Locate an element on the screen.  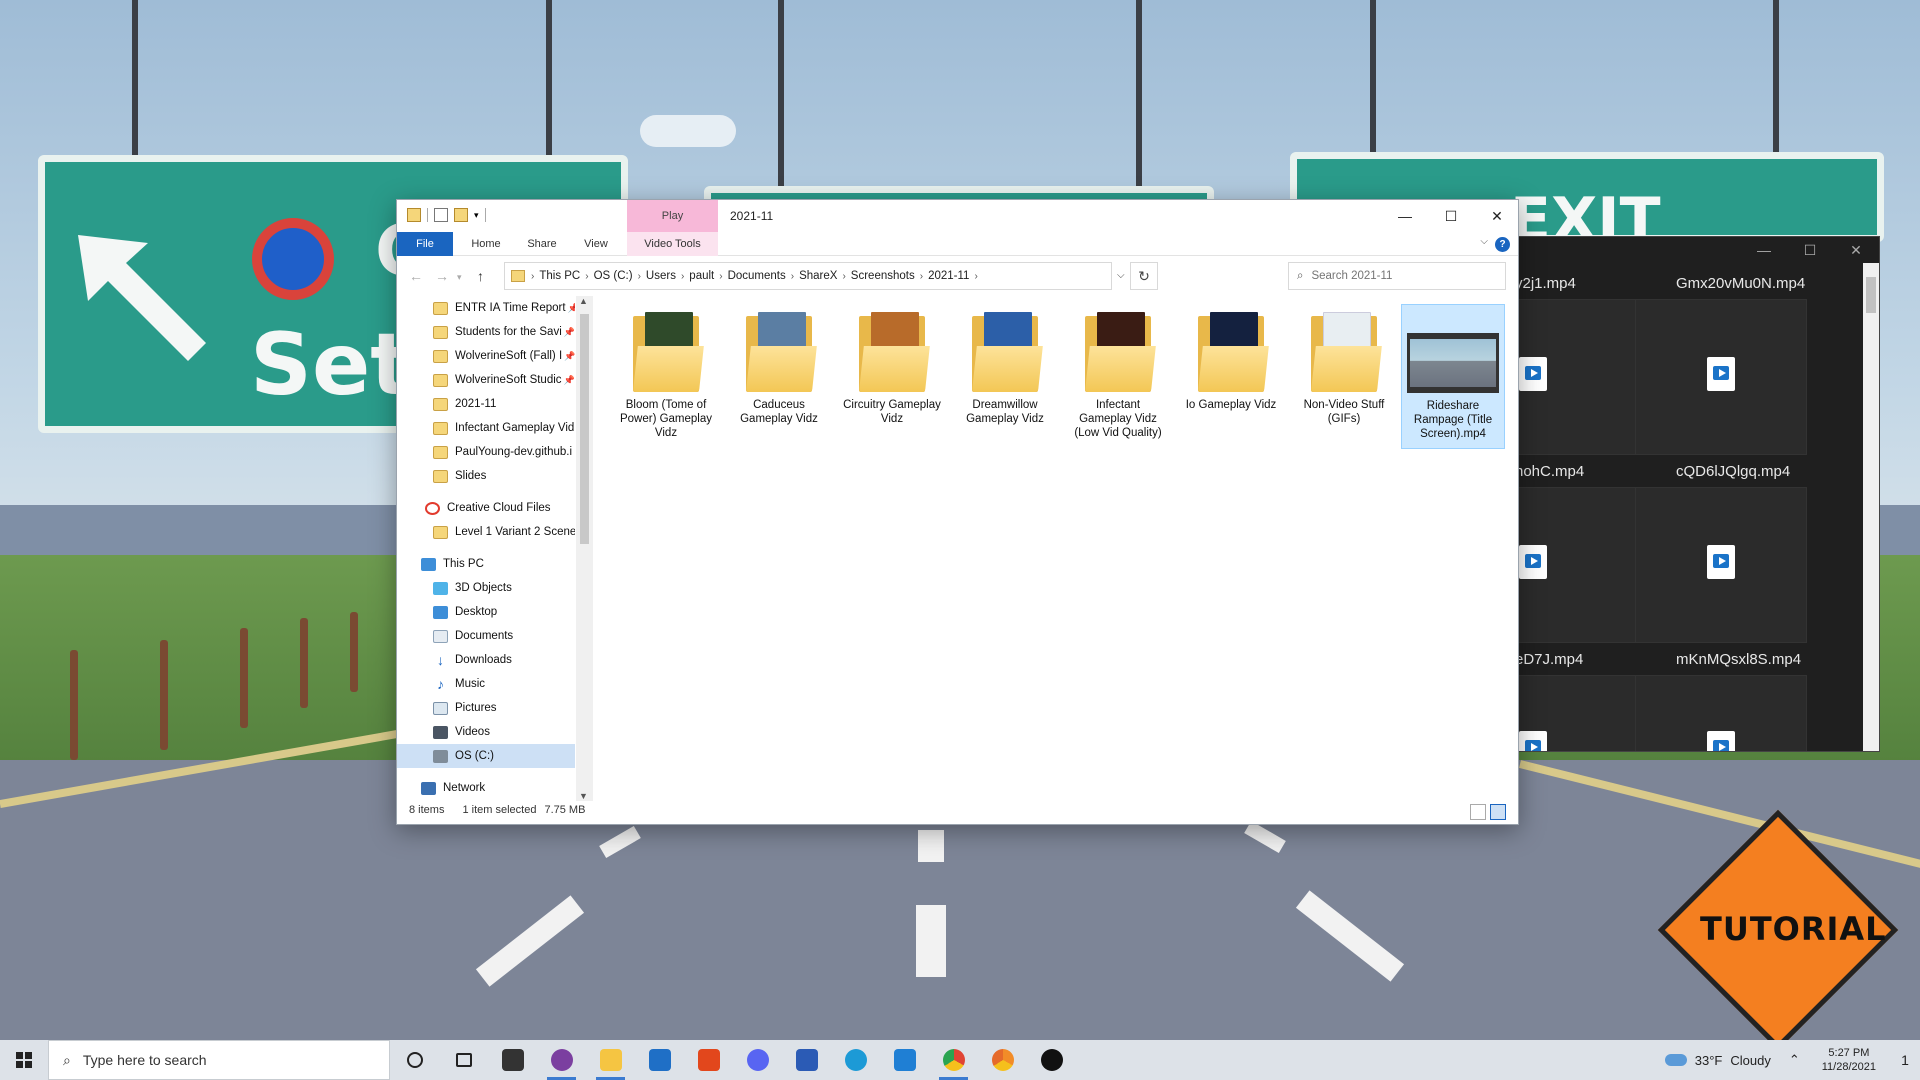
minimize-button: — is located at coordinates (1405, 216).